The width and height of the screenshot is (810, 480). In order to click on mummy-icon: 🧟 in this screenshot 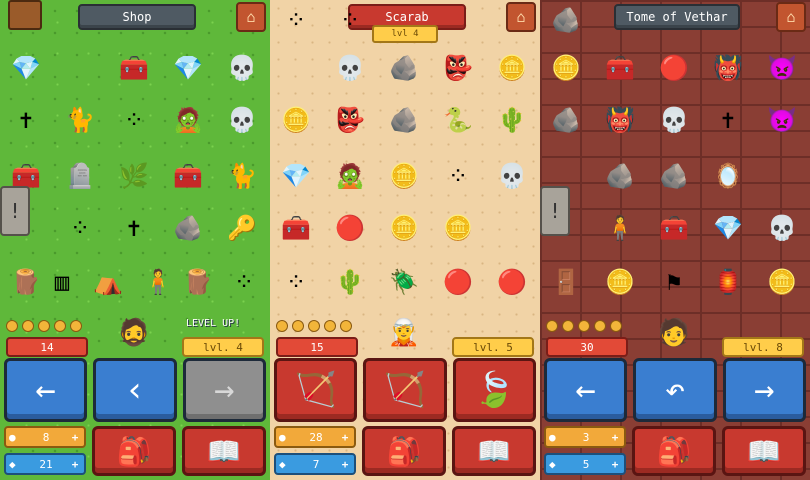, I will do `click(188, 120)`.